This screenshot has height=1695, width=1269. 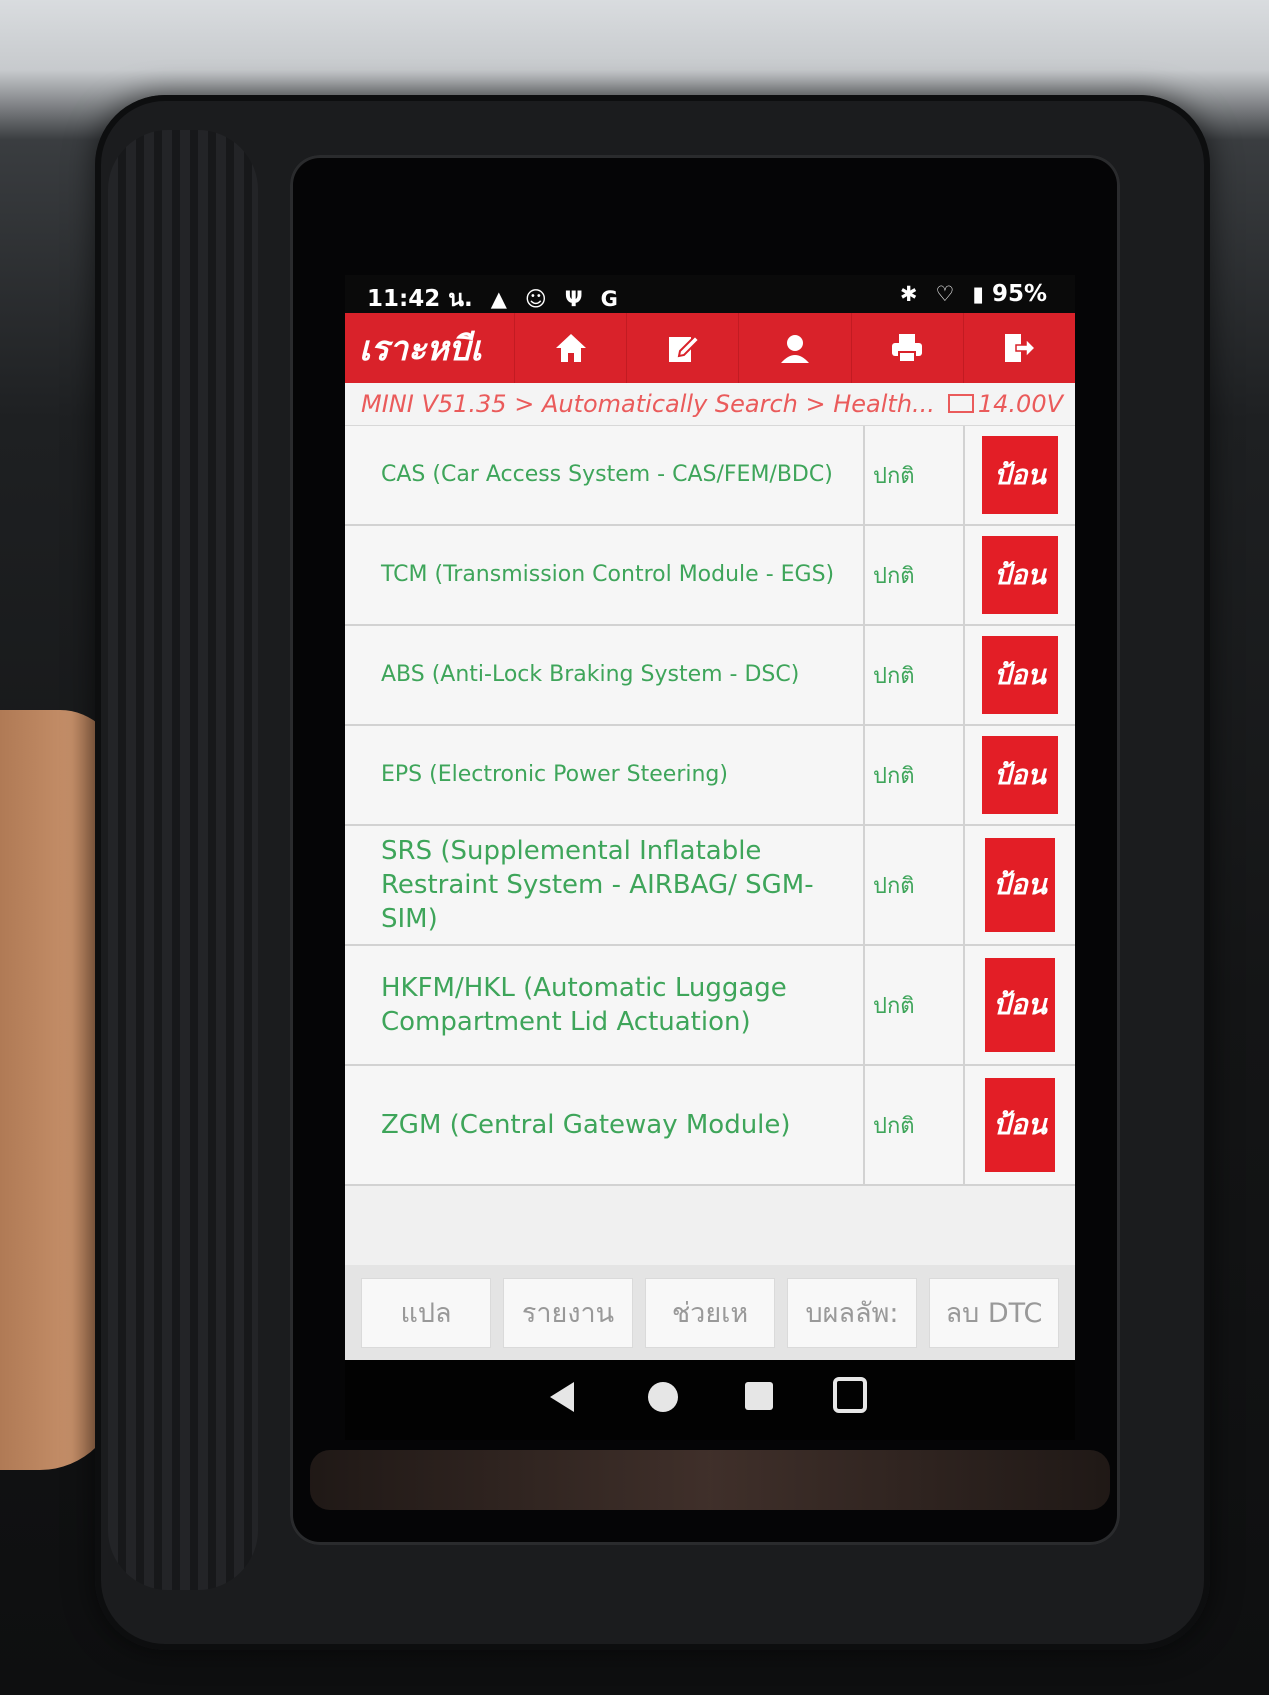 I want to click on about-button: เราะหบีเ, so click(x=429, y=348).